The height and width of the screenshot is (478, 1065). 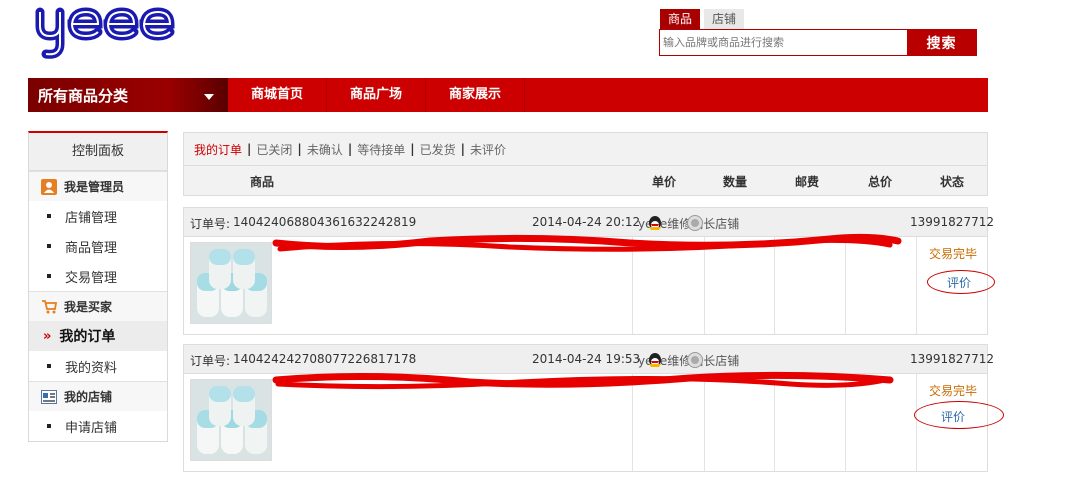 What do you see at coordinates (680, 19) in the screenshot?
I see `search-tab-goods: 商品` at bounding box center [680, 19].